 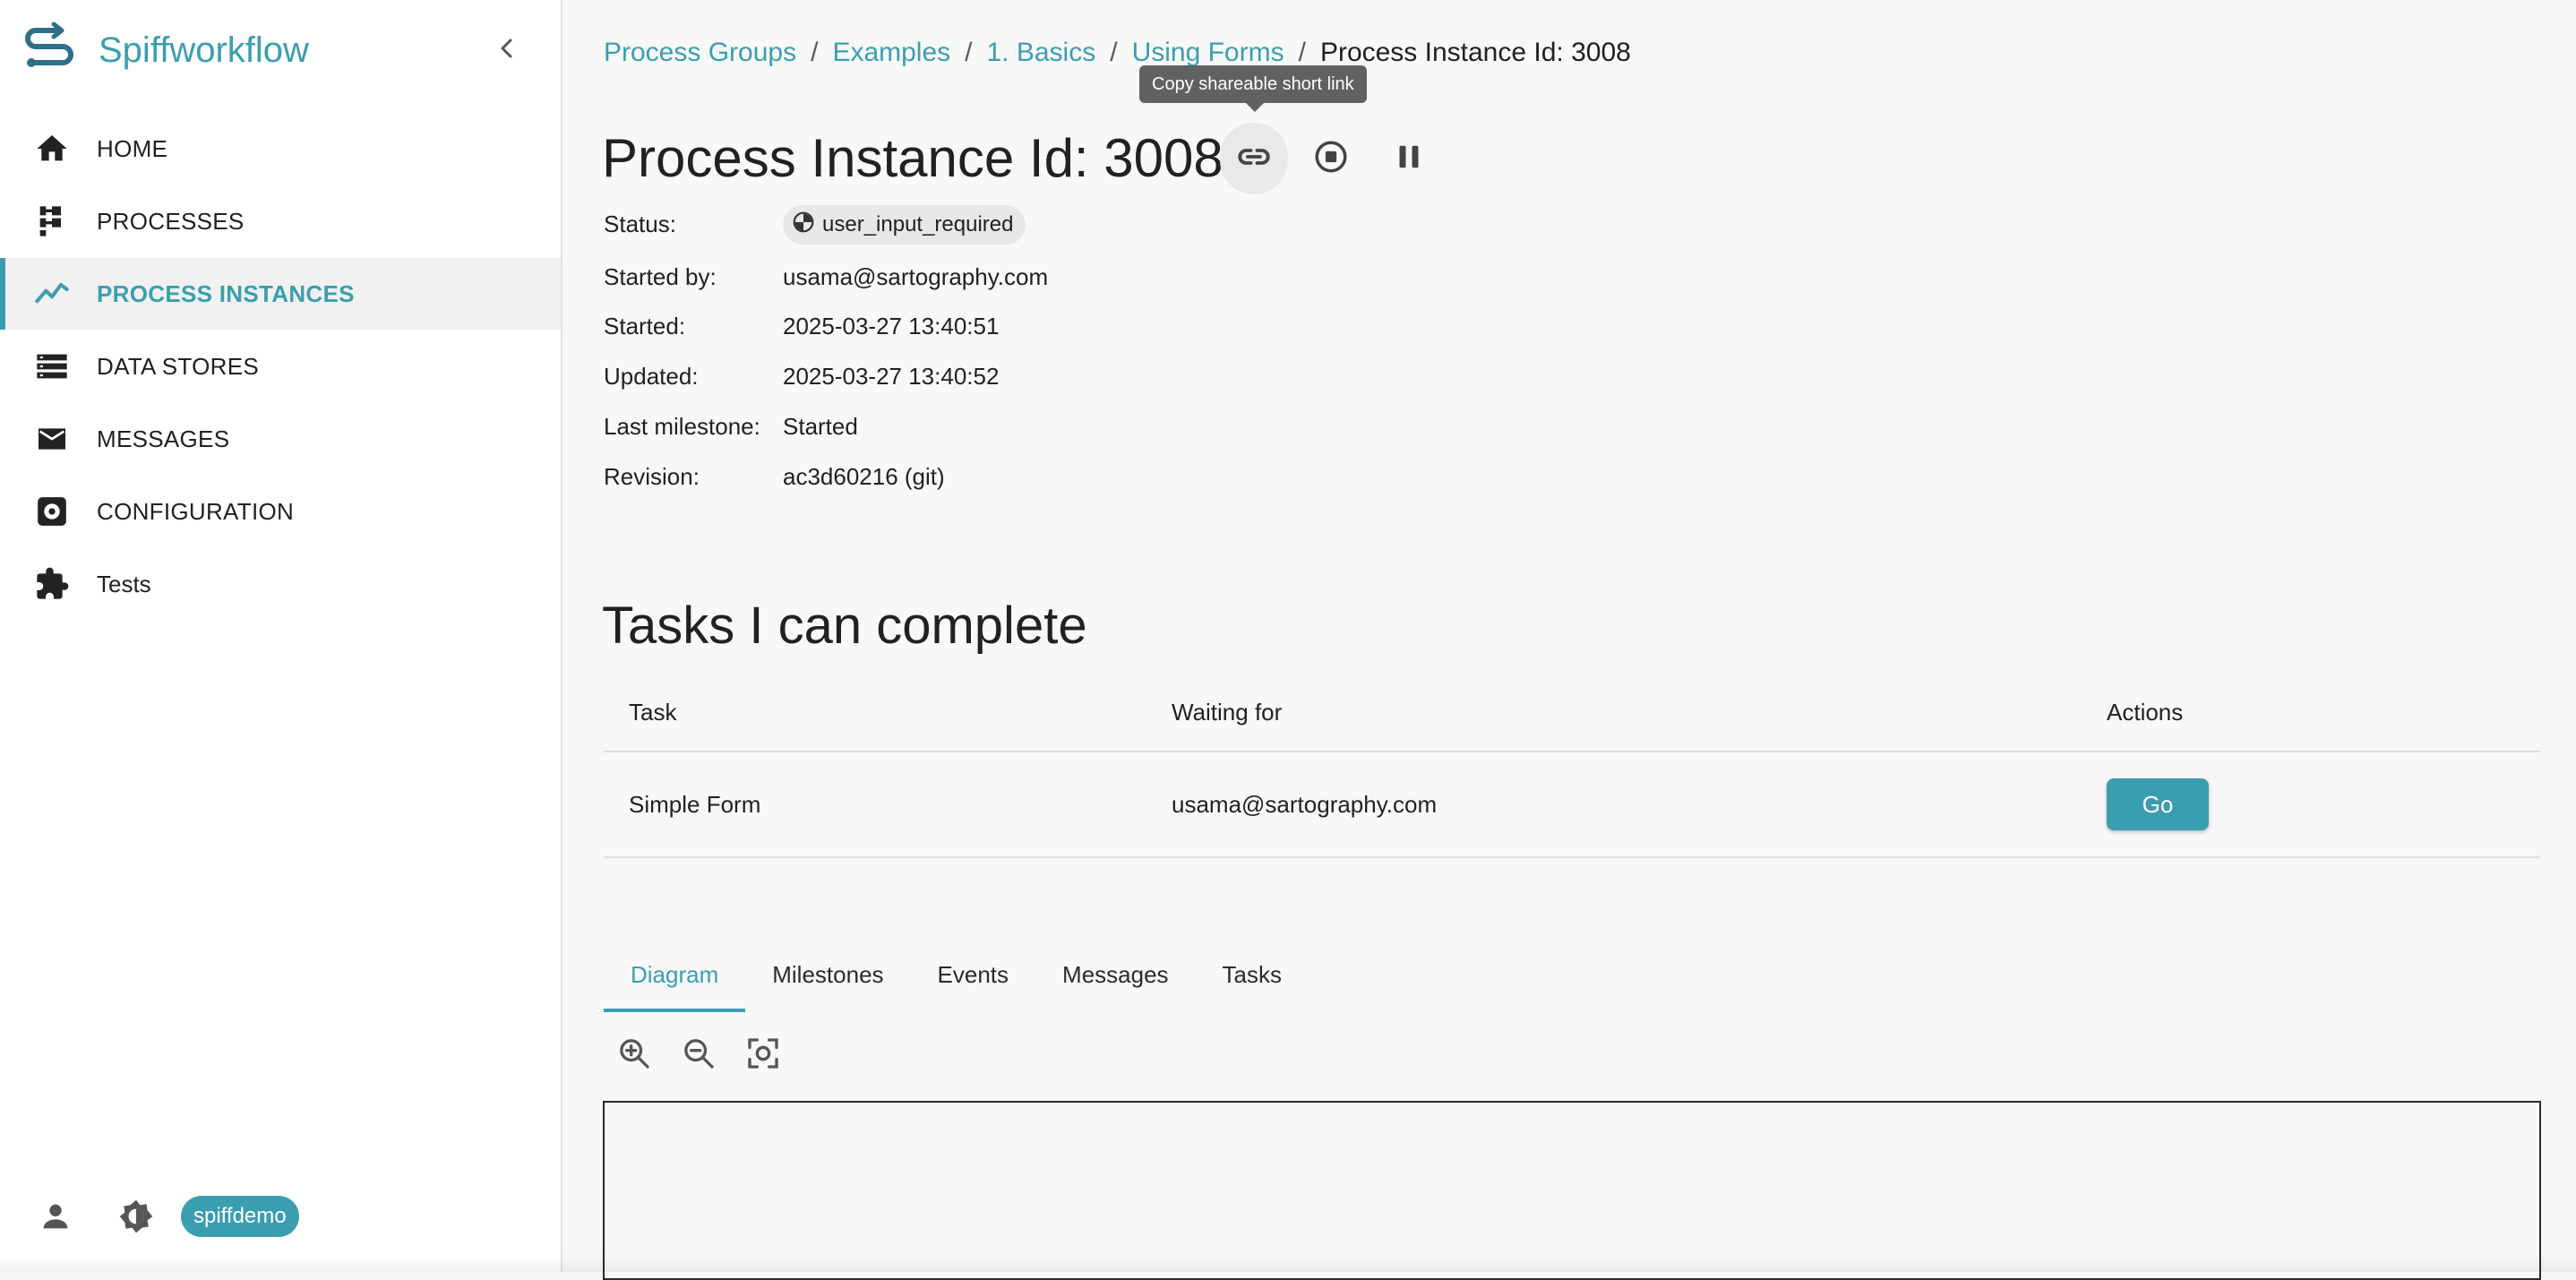 What do you see at coordinates (1288, 1263) in the screenshot?
I see `bottom-shade` at bounding box center [1288, 1263].